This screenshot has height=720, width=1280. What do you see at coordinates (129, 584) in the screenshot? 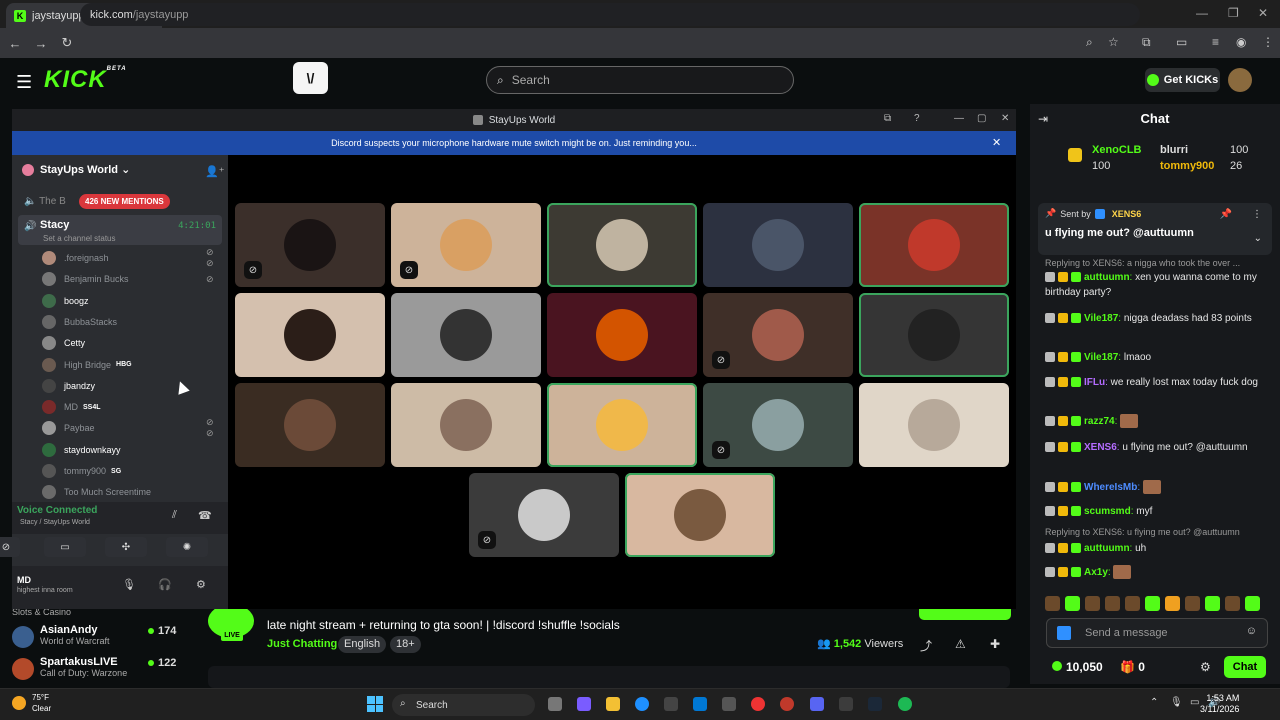
I see `microphone-icon: 🎙` at bounding box center [129, 584].